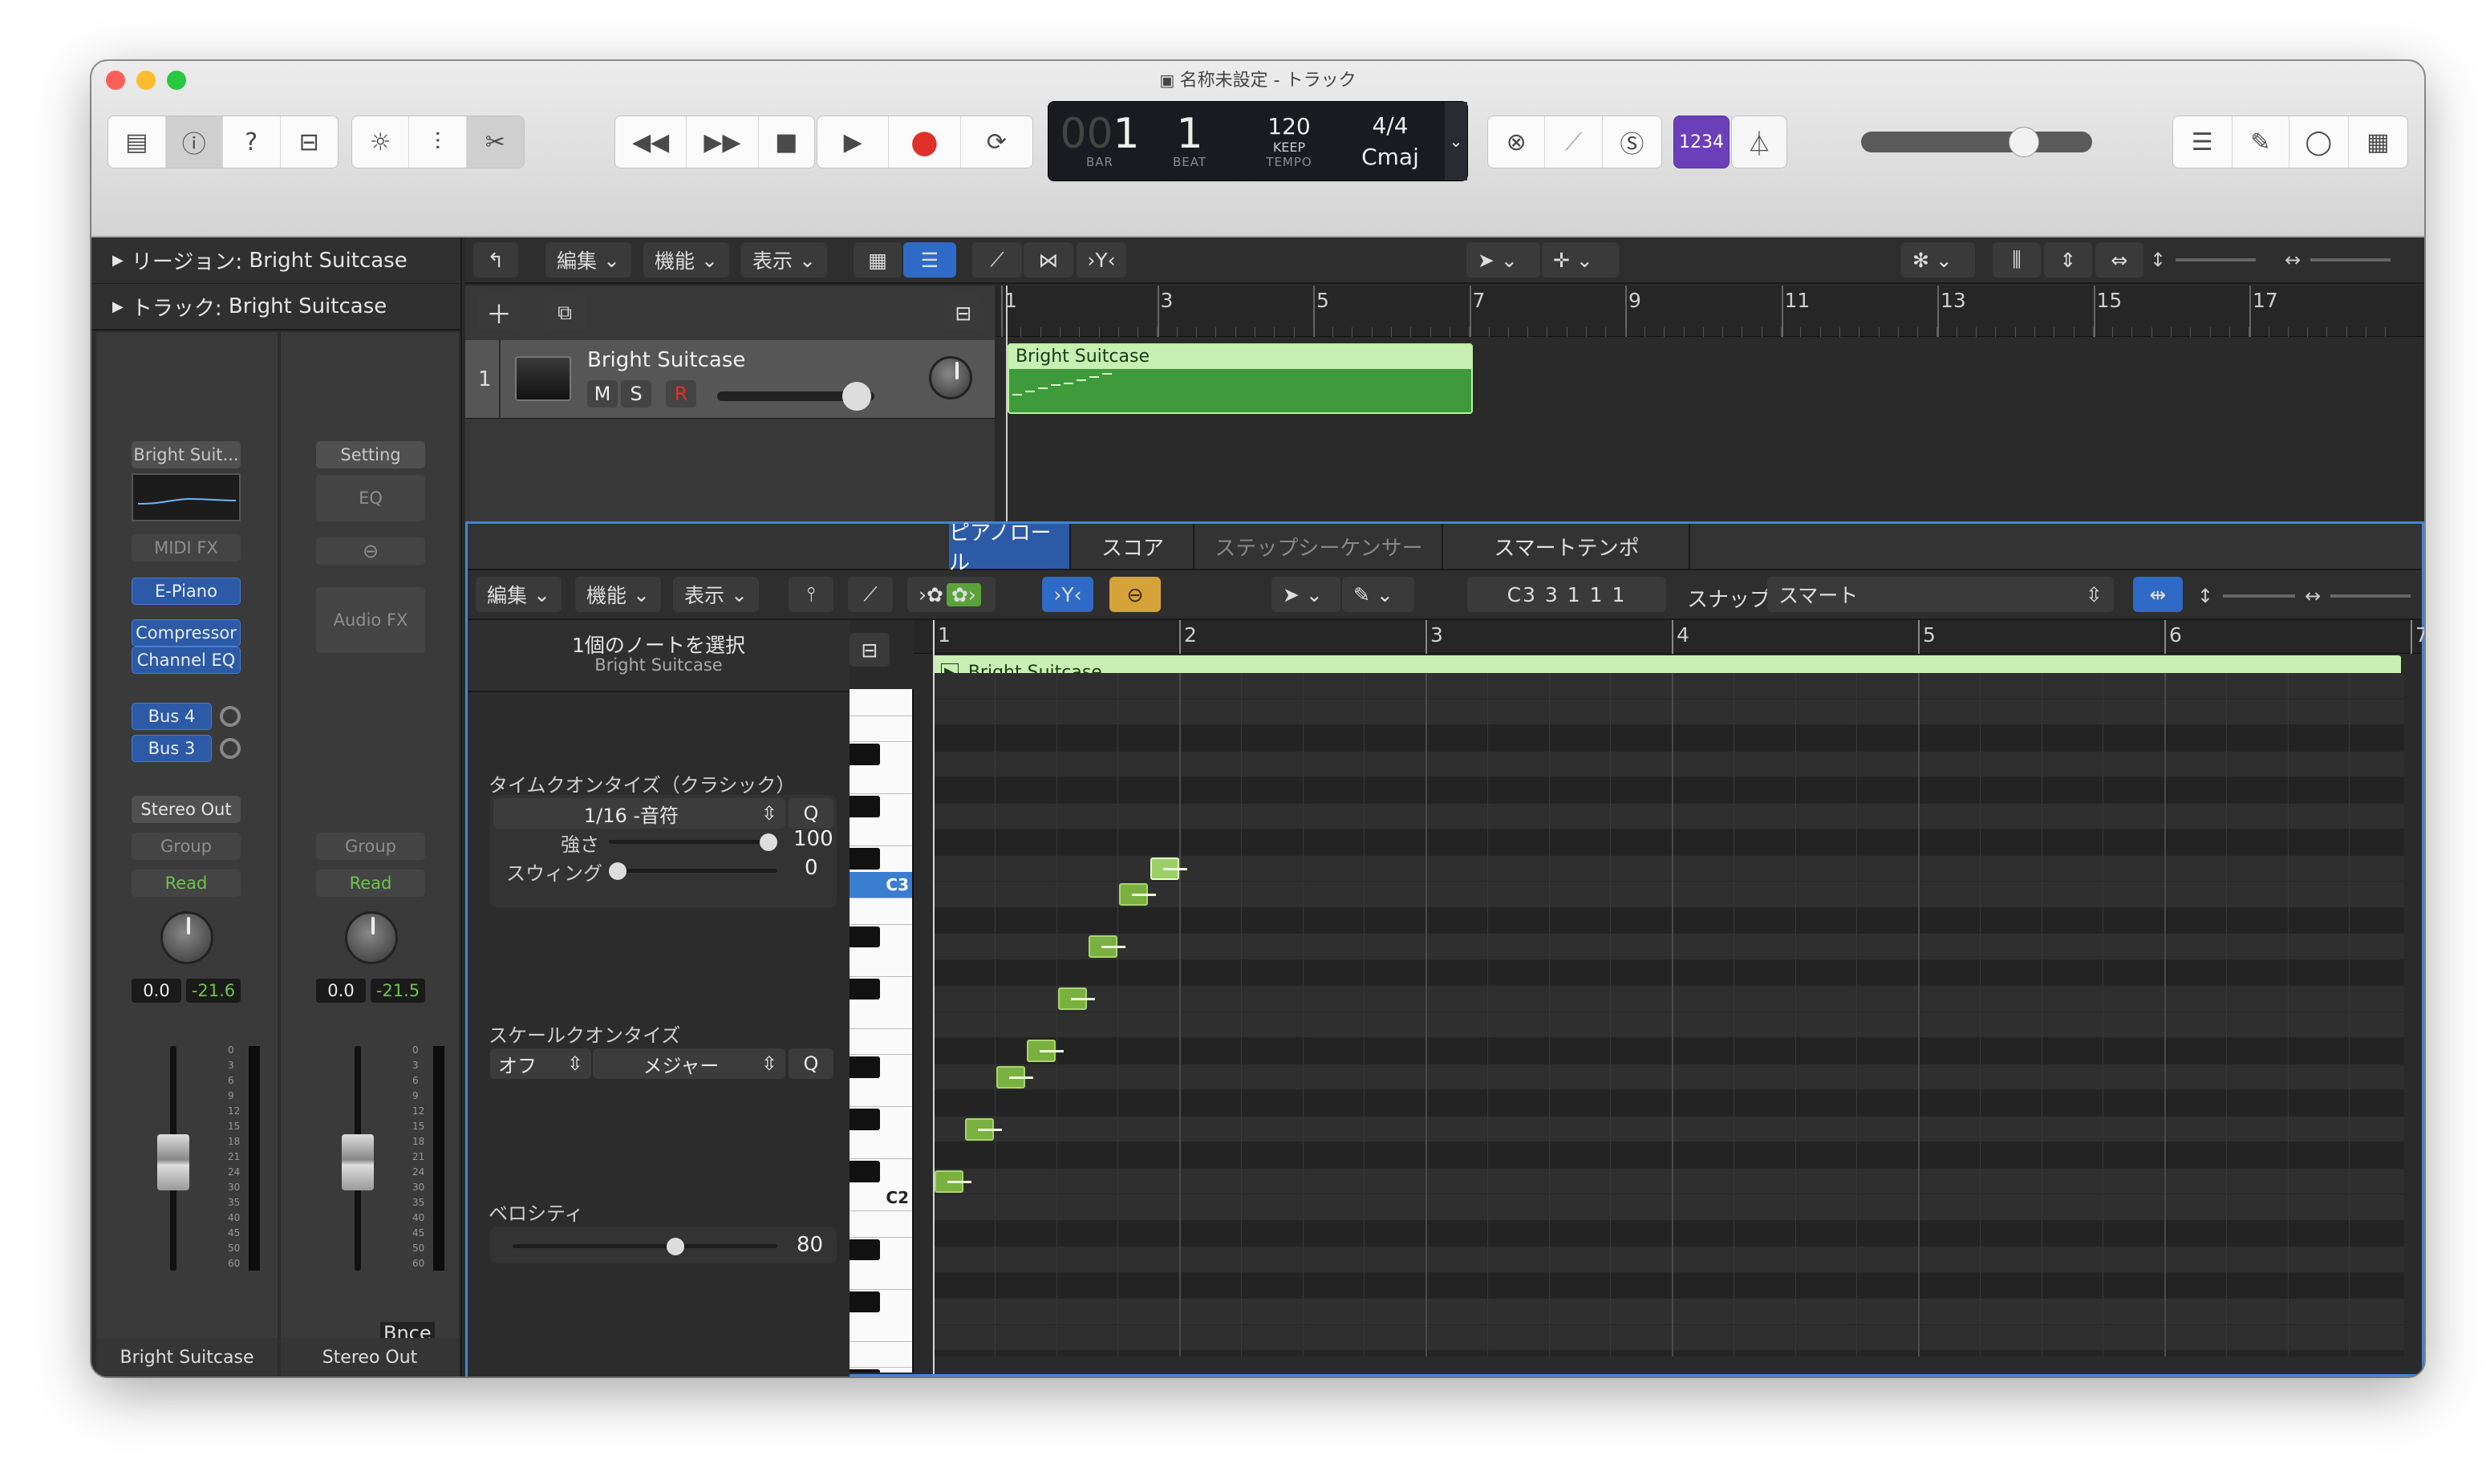 The width and height of the screenshot is (2490, 1484). I want to click on editor-tab-4: スマートテンポ, so click(1567, 546).